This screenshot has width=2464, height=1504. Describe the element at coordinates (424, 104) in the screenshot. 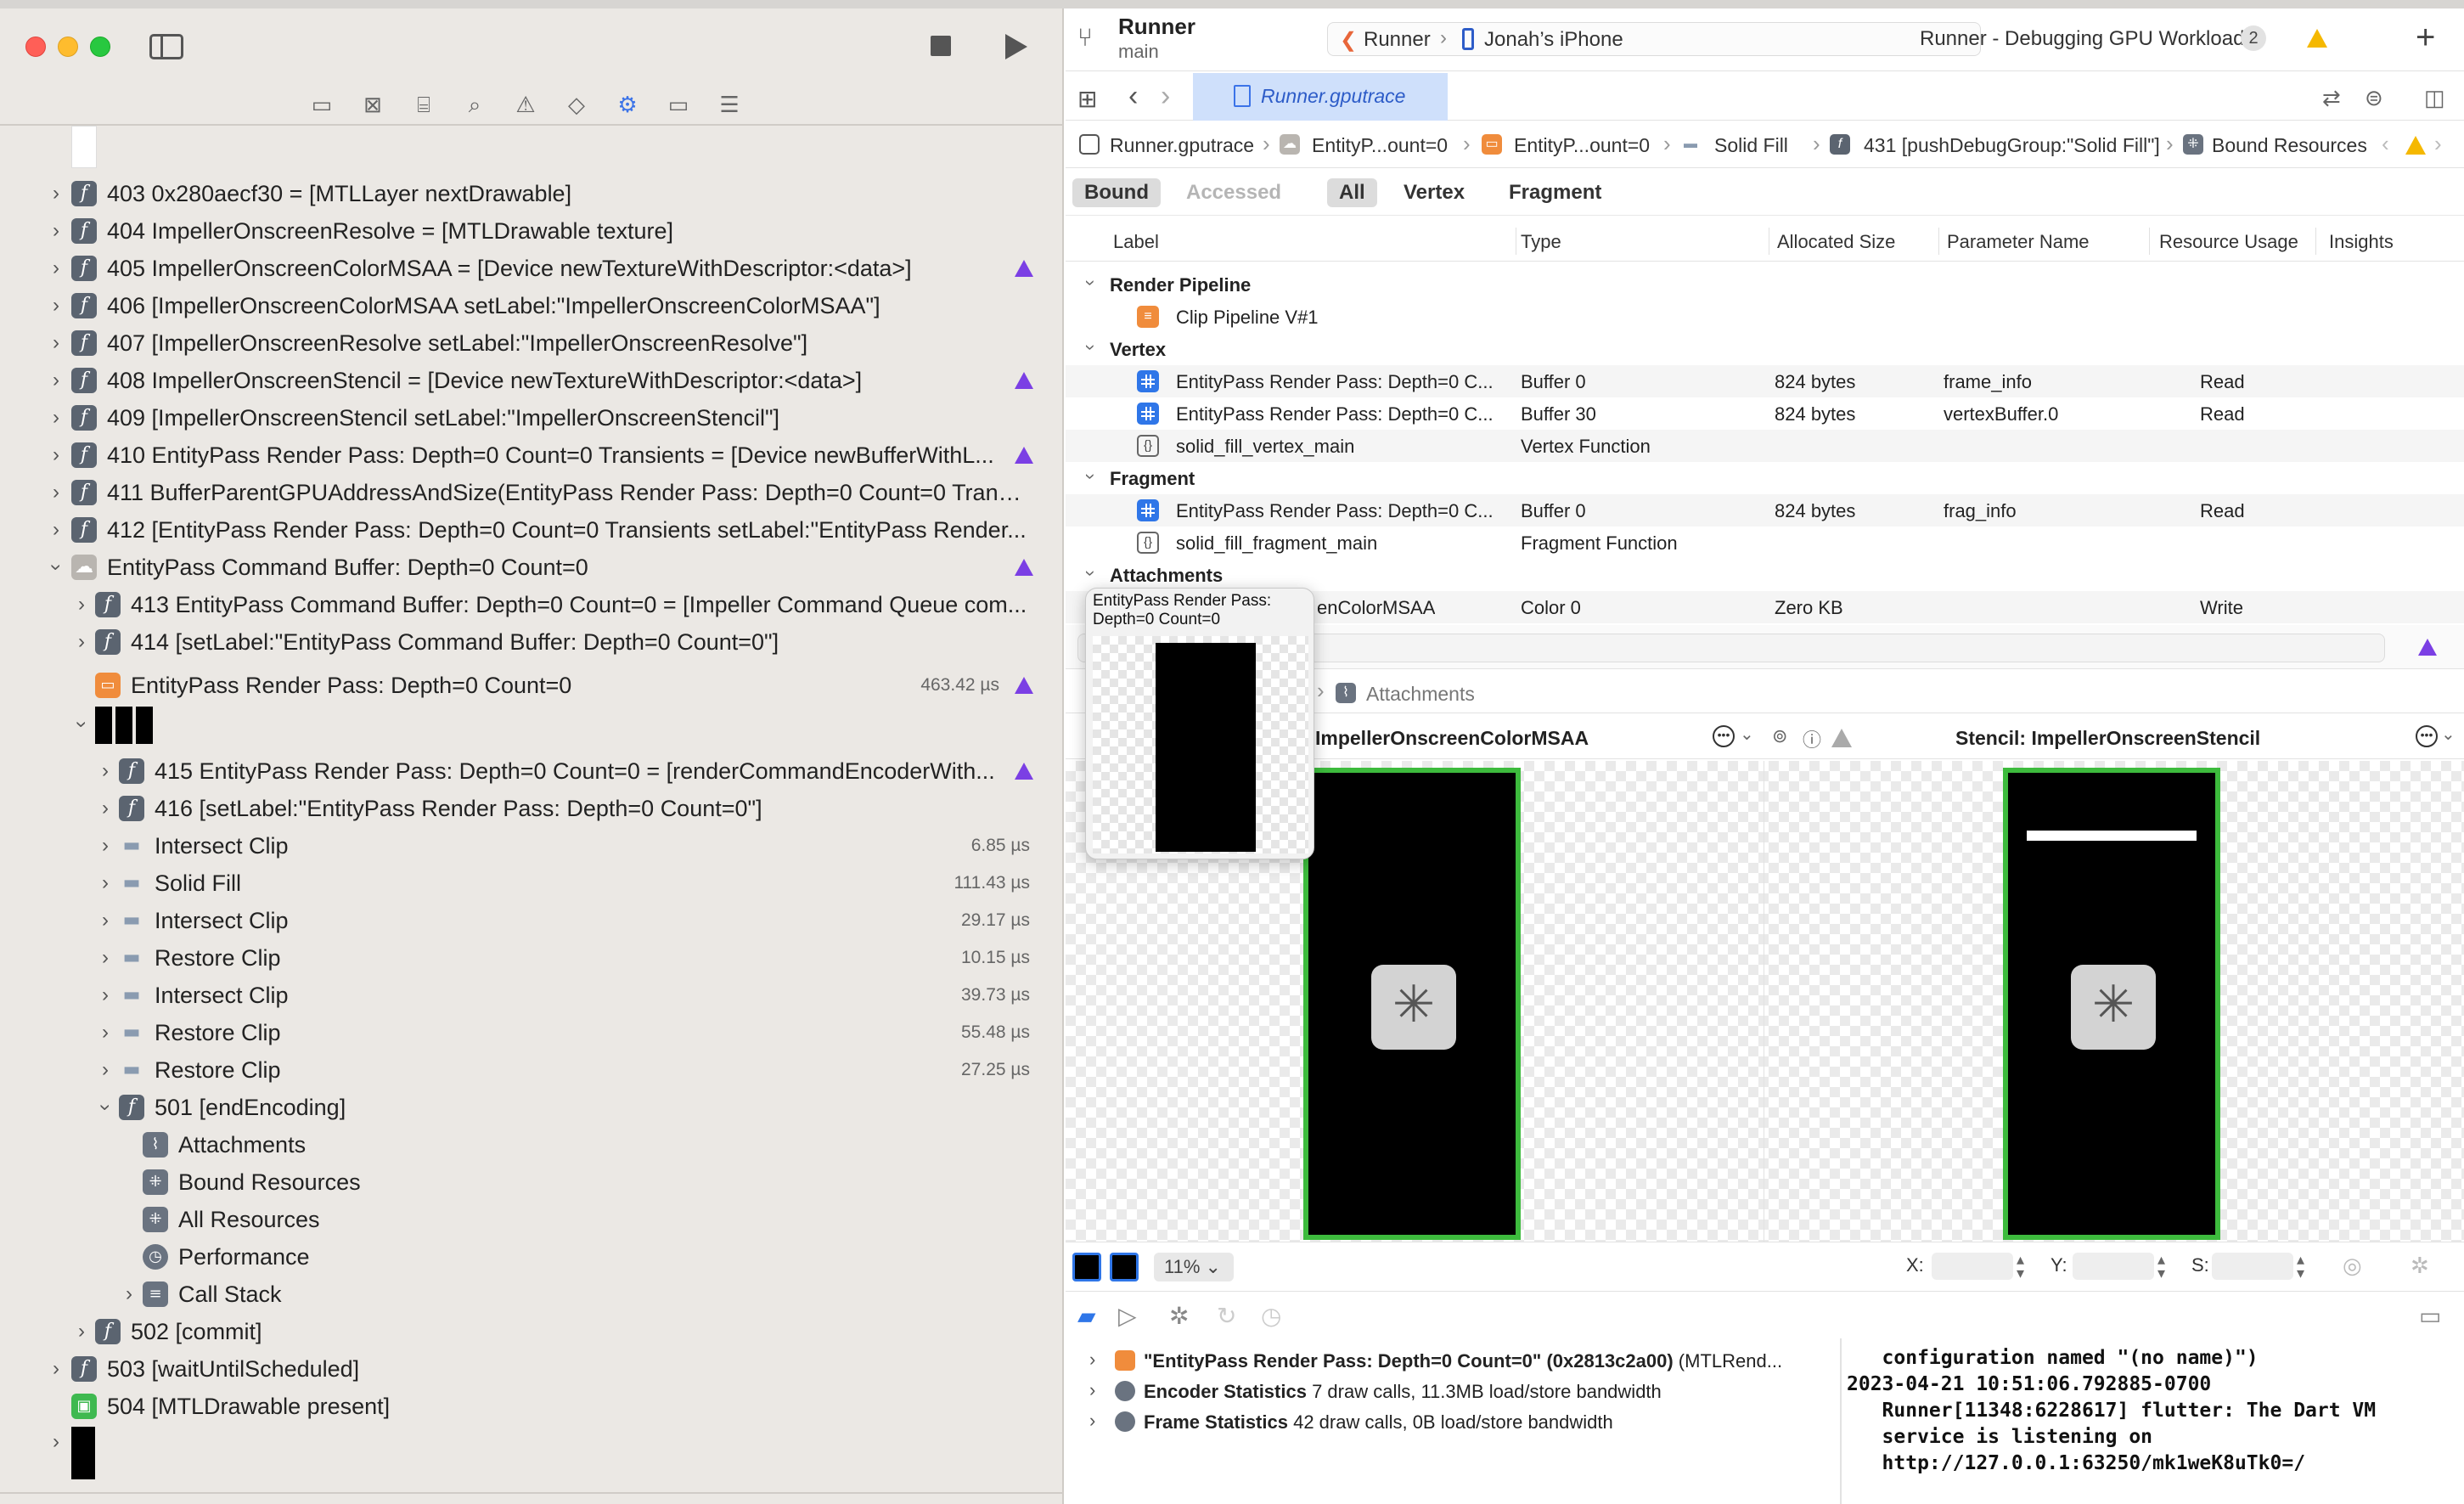

I see `symbol-icon: ⌸` at that location.